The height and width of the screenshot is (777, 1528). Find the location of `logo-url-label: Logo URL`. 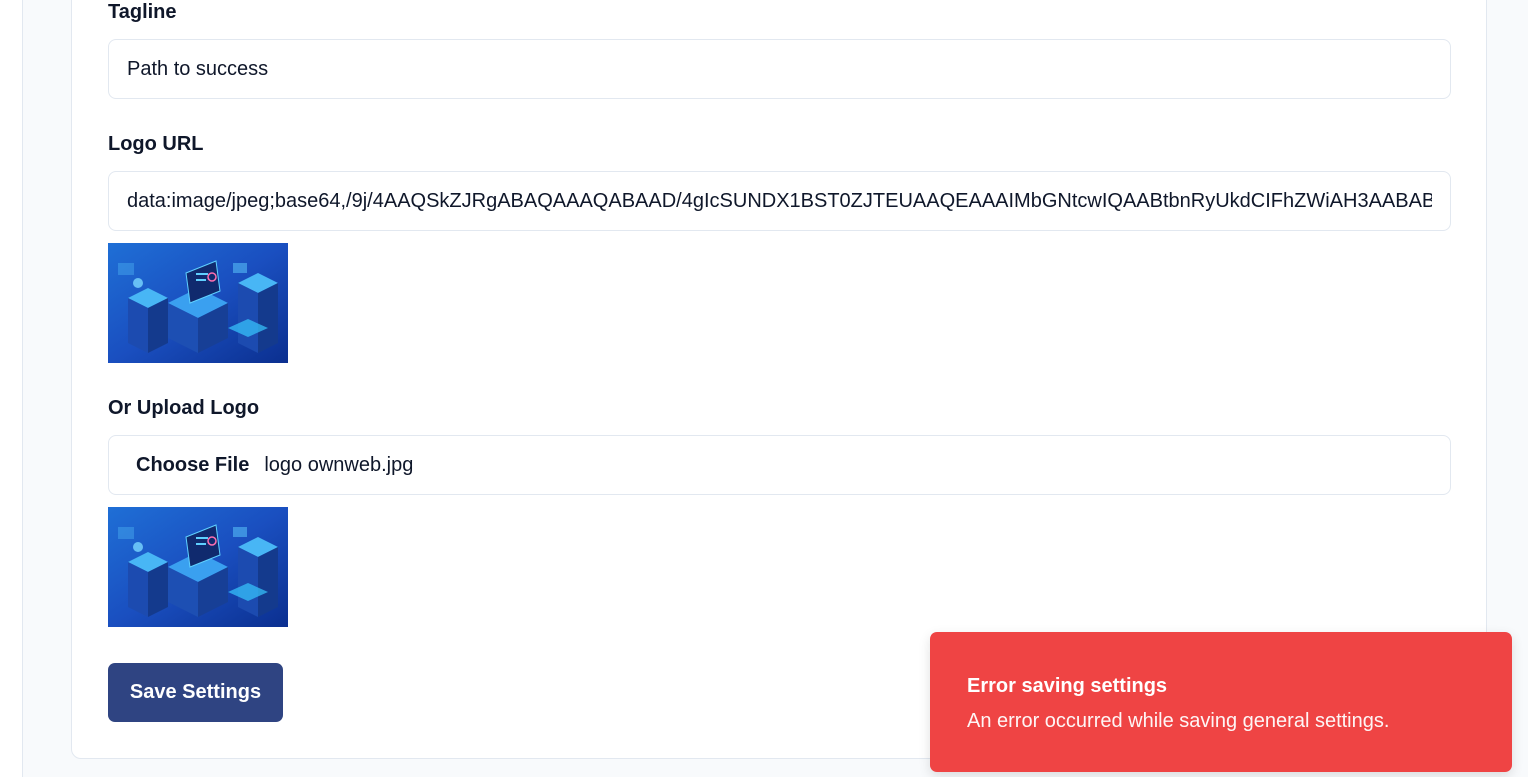

logo-url-label: Logo URL is located at coordinates (156, 144).